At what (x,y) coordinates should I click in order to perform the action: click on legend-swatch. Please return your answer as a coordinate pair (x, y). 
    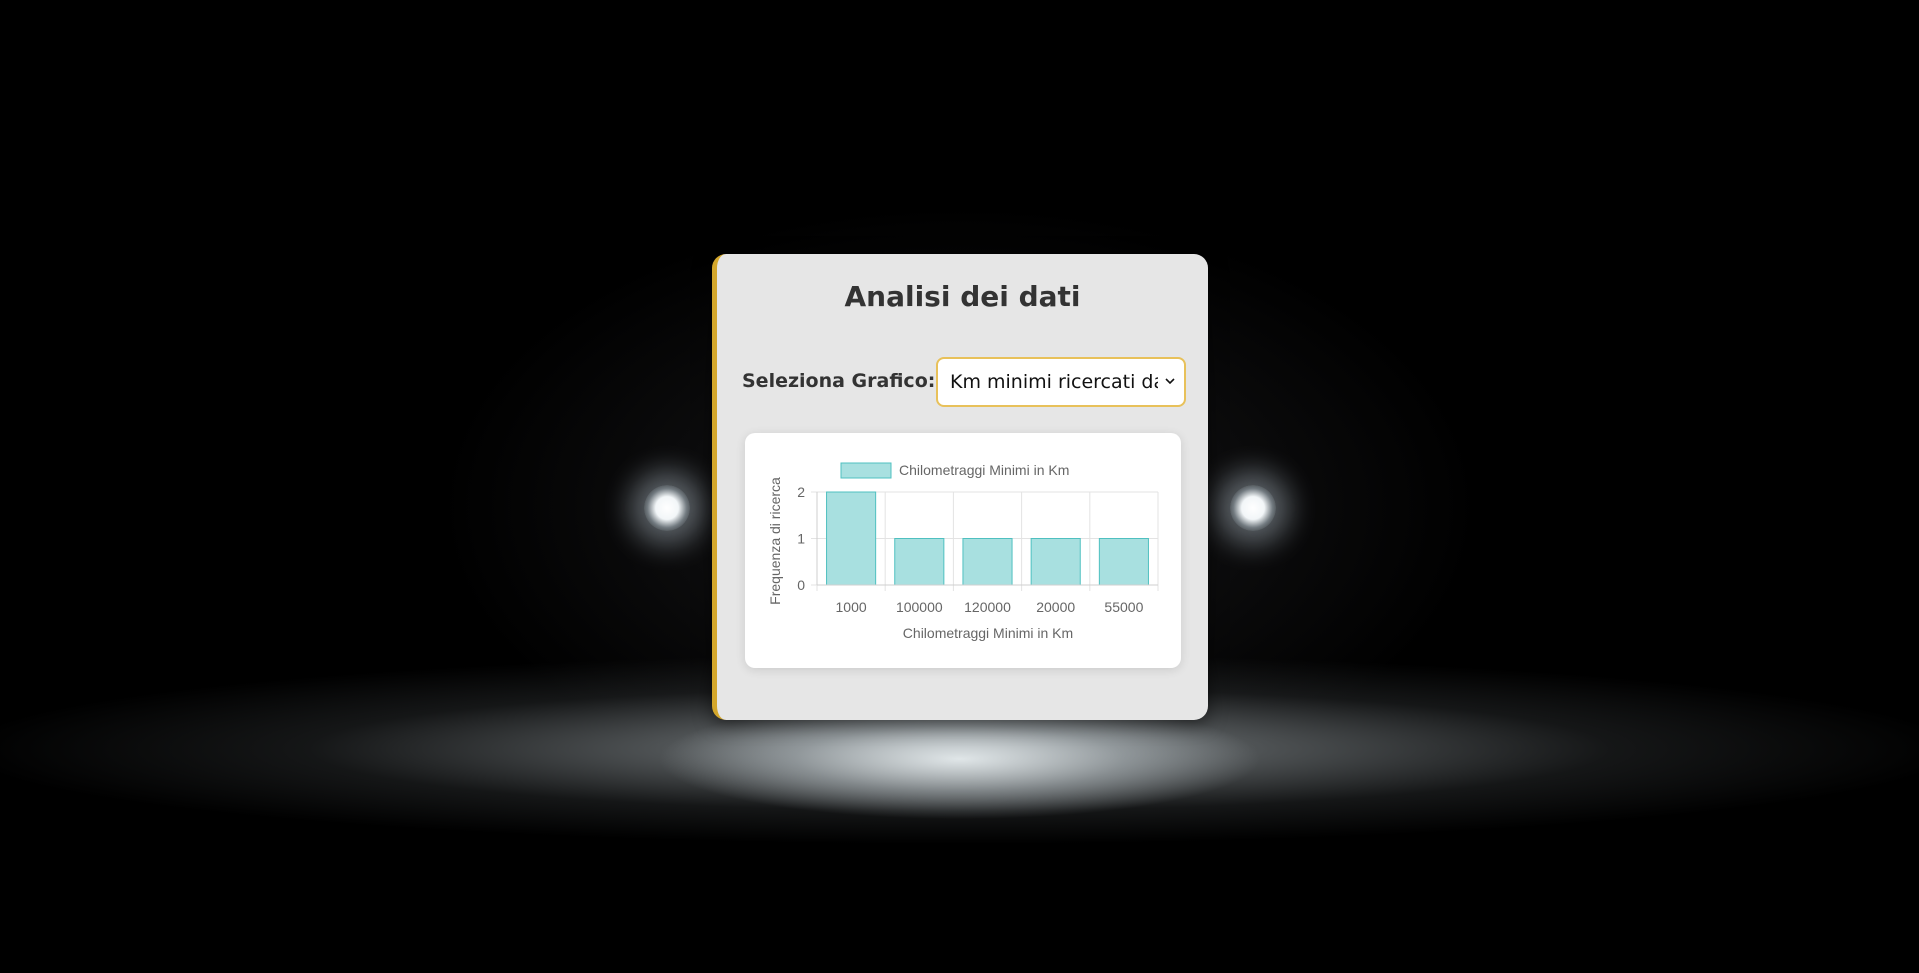
    Looking at the image, I should click on (866, 470).